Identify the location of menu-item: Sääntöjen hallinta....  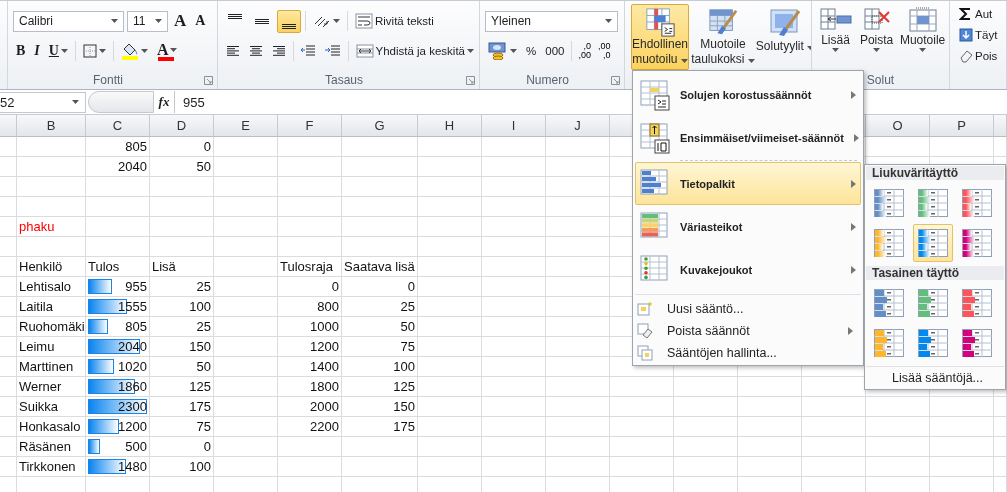
(748, 353).